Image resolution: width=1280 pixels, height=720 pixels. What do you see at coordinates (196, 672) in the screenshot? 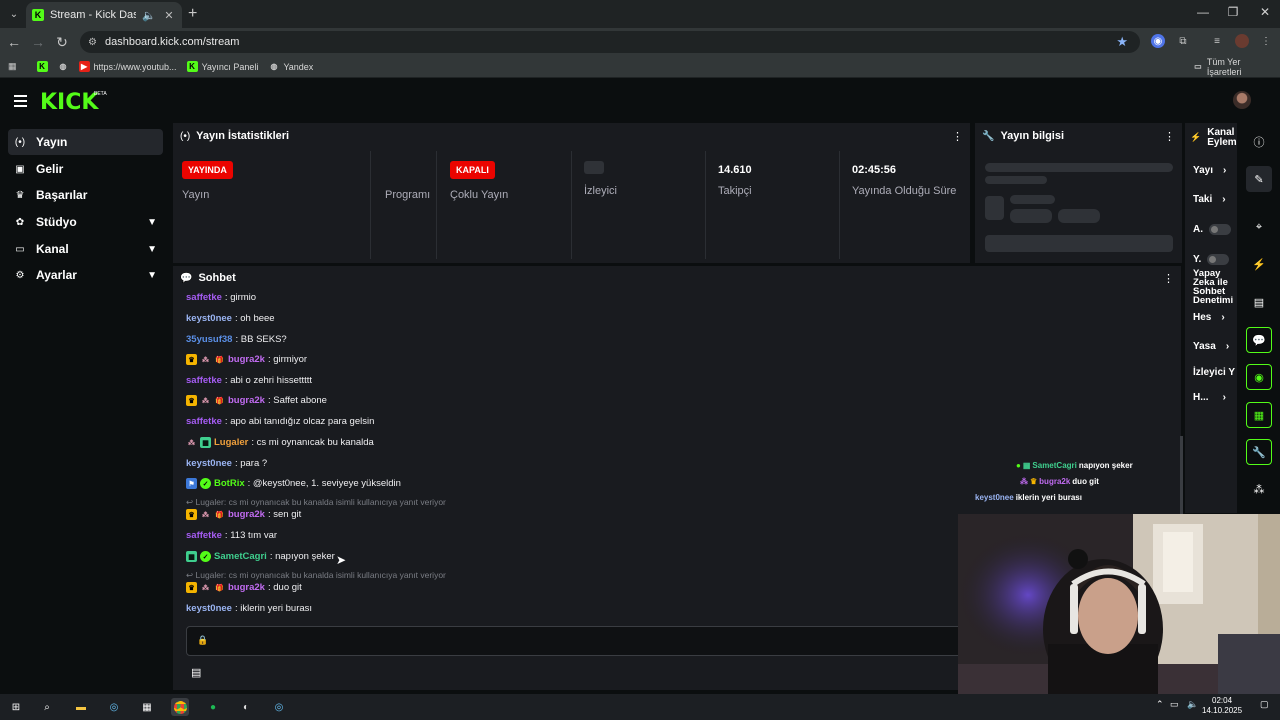
I see `emote-store-icon: ▤` at bounding box center [196, 672].